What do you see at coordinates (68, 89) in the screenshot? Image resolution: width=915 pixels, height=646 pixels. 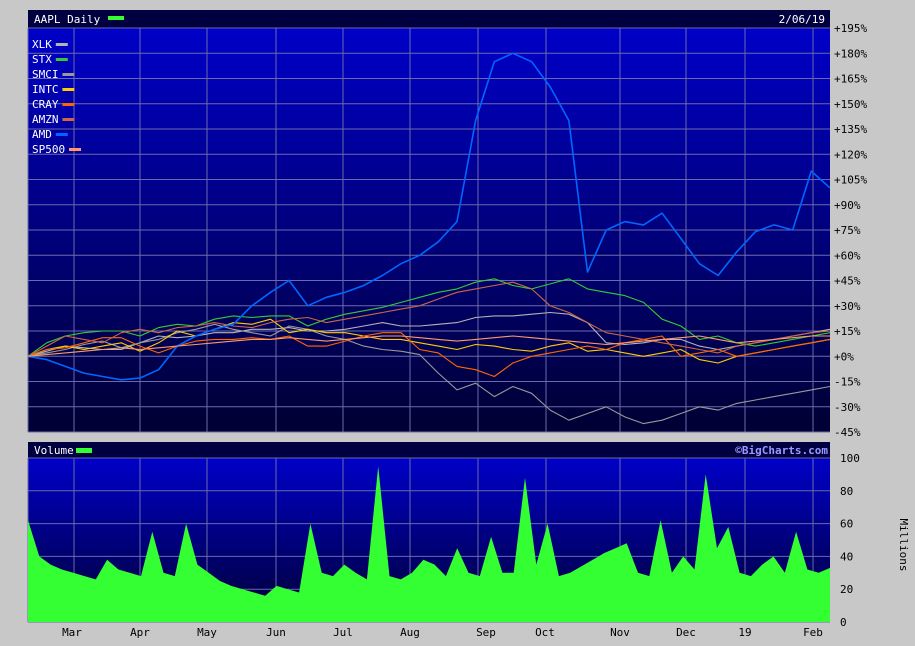 I see `legend-swatch-intc` at bounding box center [68, 89].